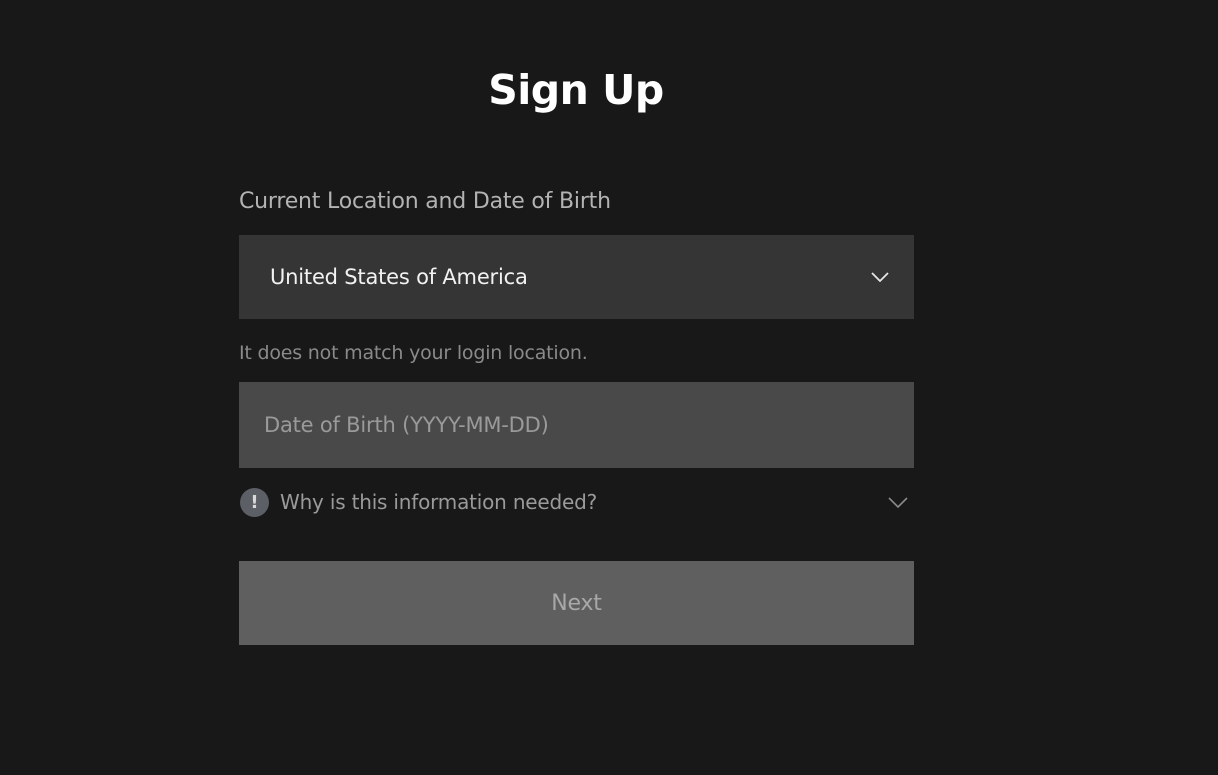  Describe the element at coordinates (425, 201) in the screenshot. I see `section-label: Current Location and Date of Birth` at that location.